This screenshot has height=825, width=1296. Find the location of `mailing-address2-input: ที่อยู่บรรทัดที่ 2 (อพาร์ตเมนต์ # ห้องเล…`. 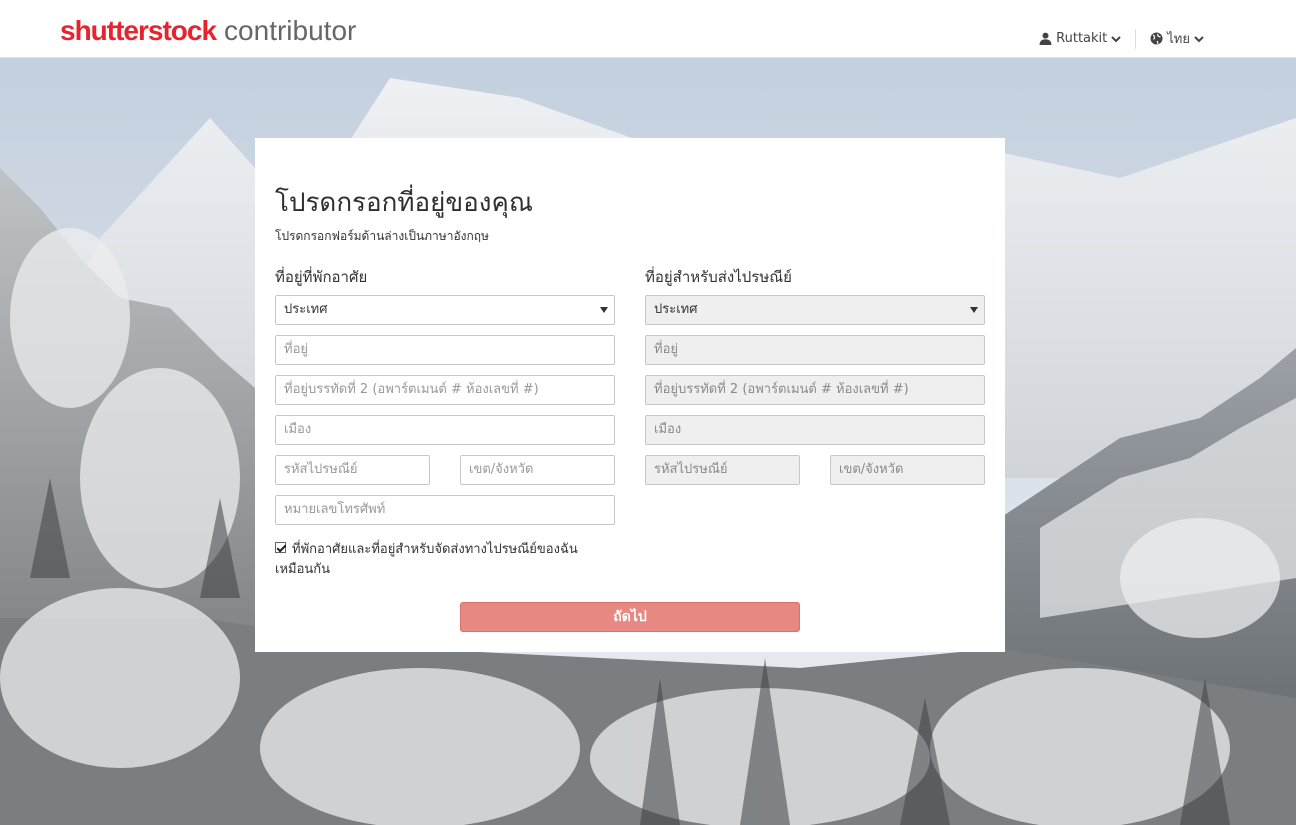

mailing-address2-input: ที่อยู่บรรทัดที่ 2 (อพาร์ตเมนต์ # ห้องเล… is located at coordinates (815, 390).